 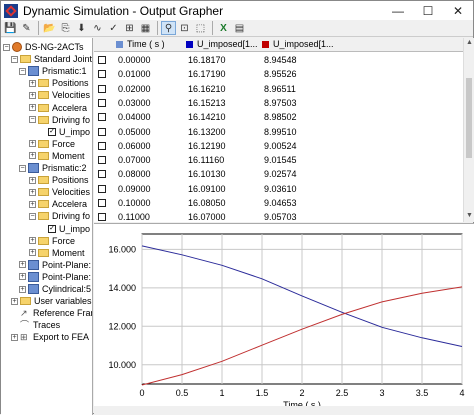 What do you see at coordinates (239, 28) in the screenshot?
I see `calc-icon: ▤` at bounding box center [239, 28].